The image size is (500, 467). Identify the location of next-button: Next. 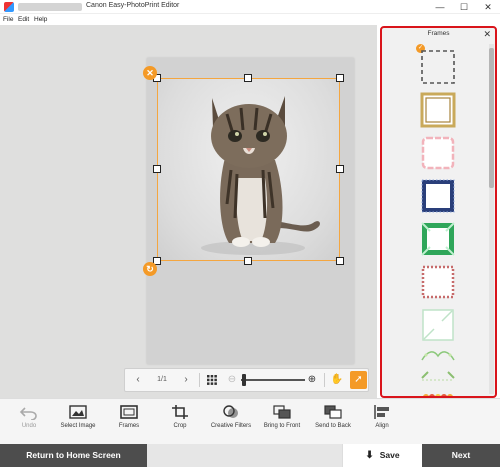
(461, 455).